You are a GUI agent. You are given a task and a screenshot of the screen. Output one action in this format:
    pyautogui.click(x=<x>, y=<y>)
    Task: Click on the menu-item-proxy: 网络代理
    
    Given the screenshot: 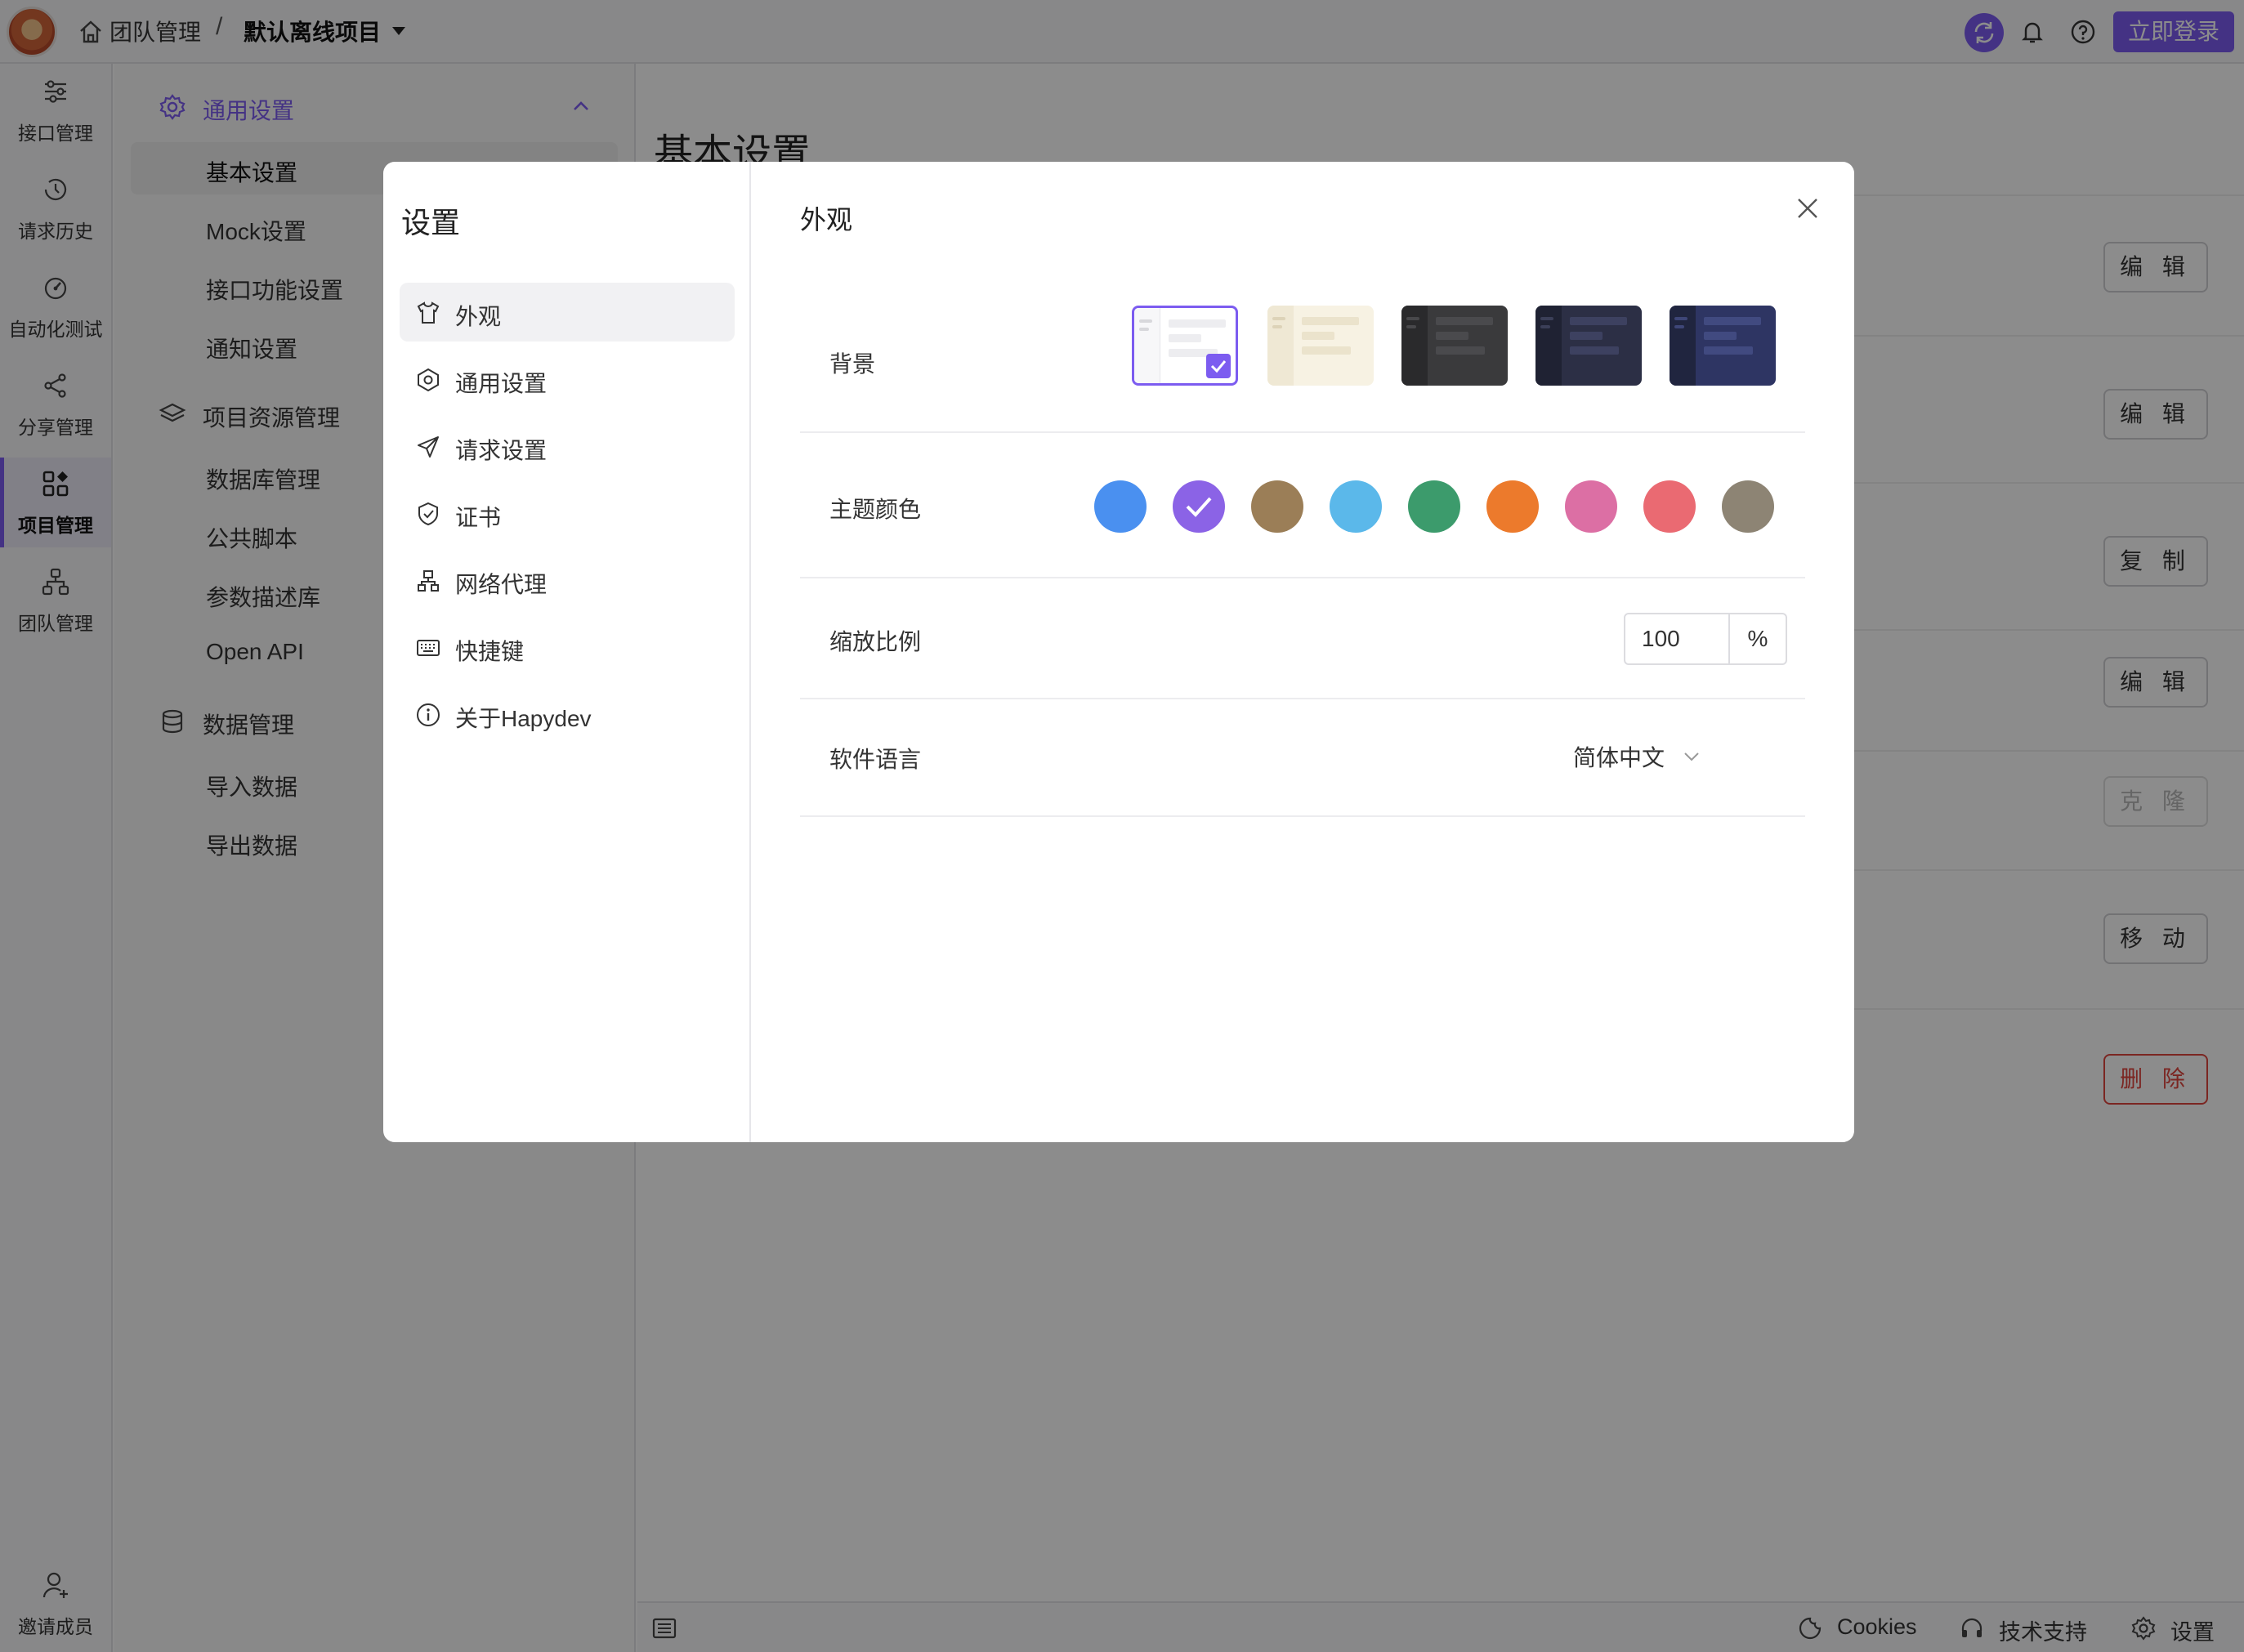 What is the action you would take?
    pyautogui.click(x=567, y=580)
    